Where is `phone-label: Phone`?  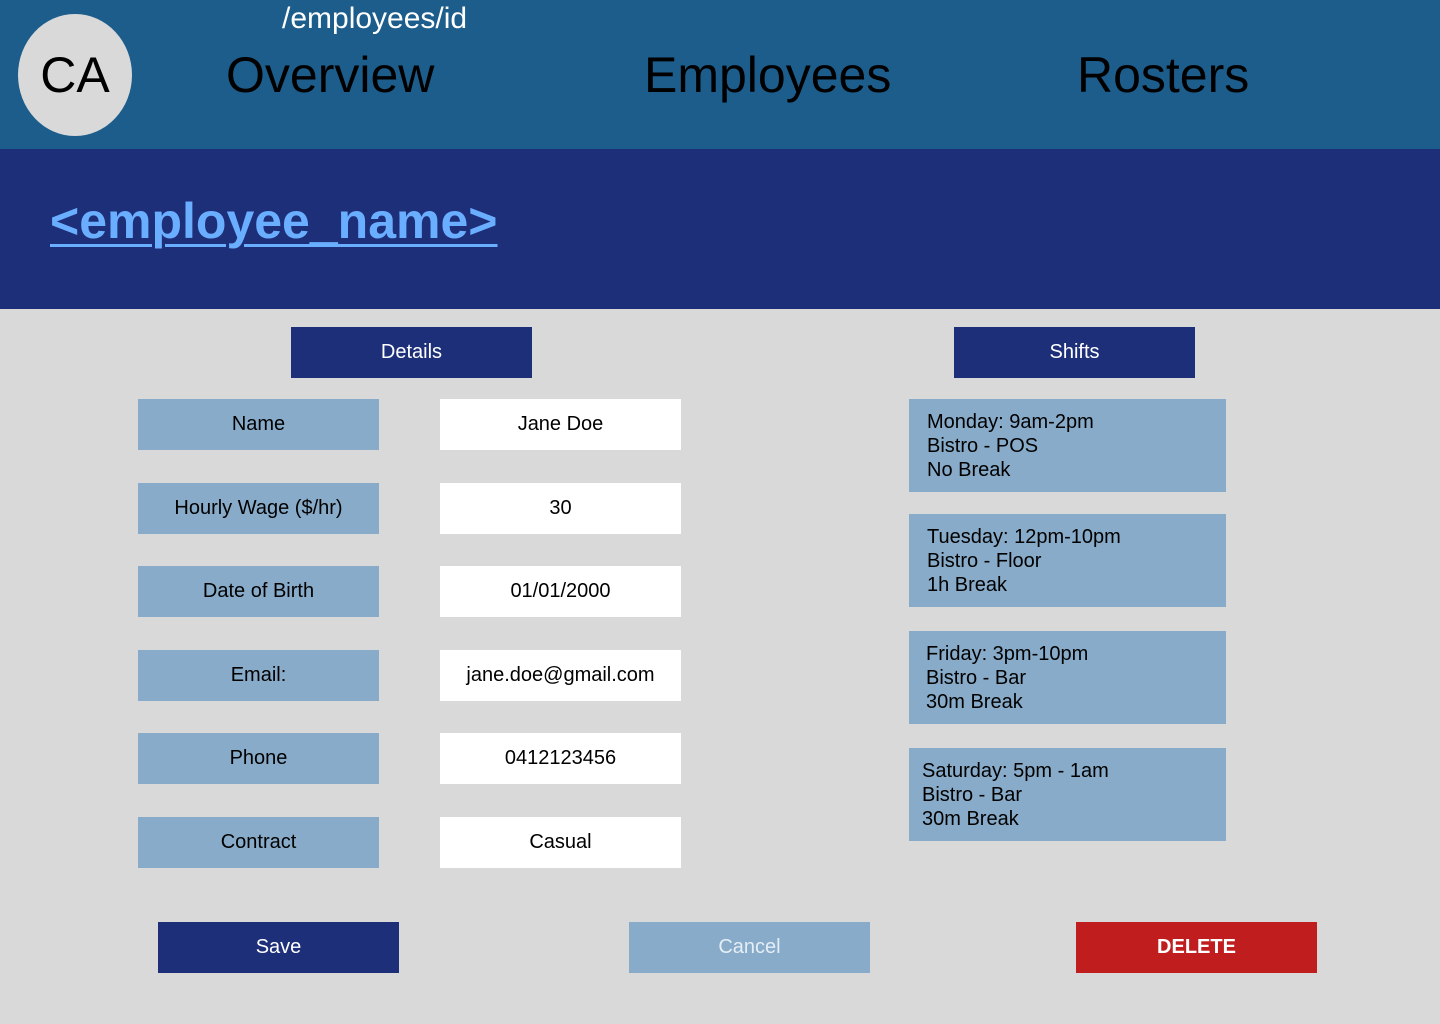
phone-label: Phone is located at coordinates (258, 758).